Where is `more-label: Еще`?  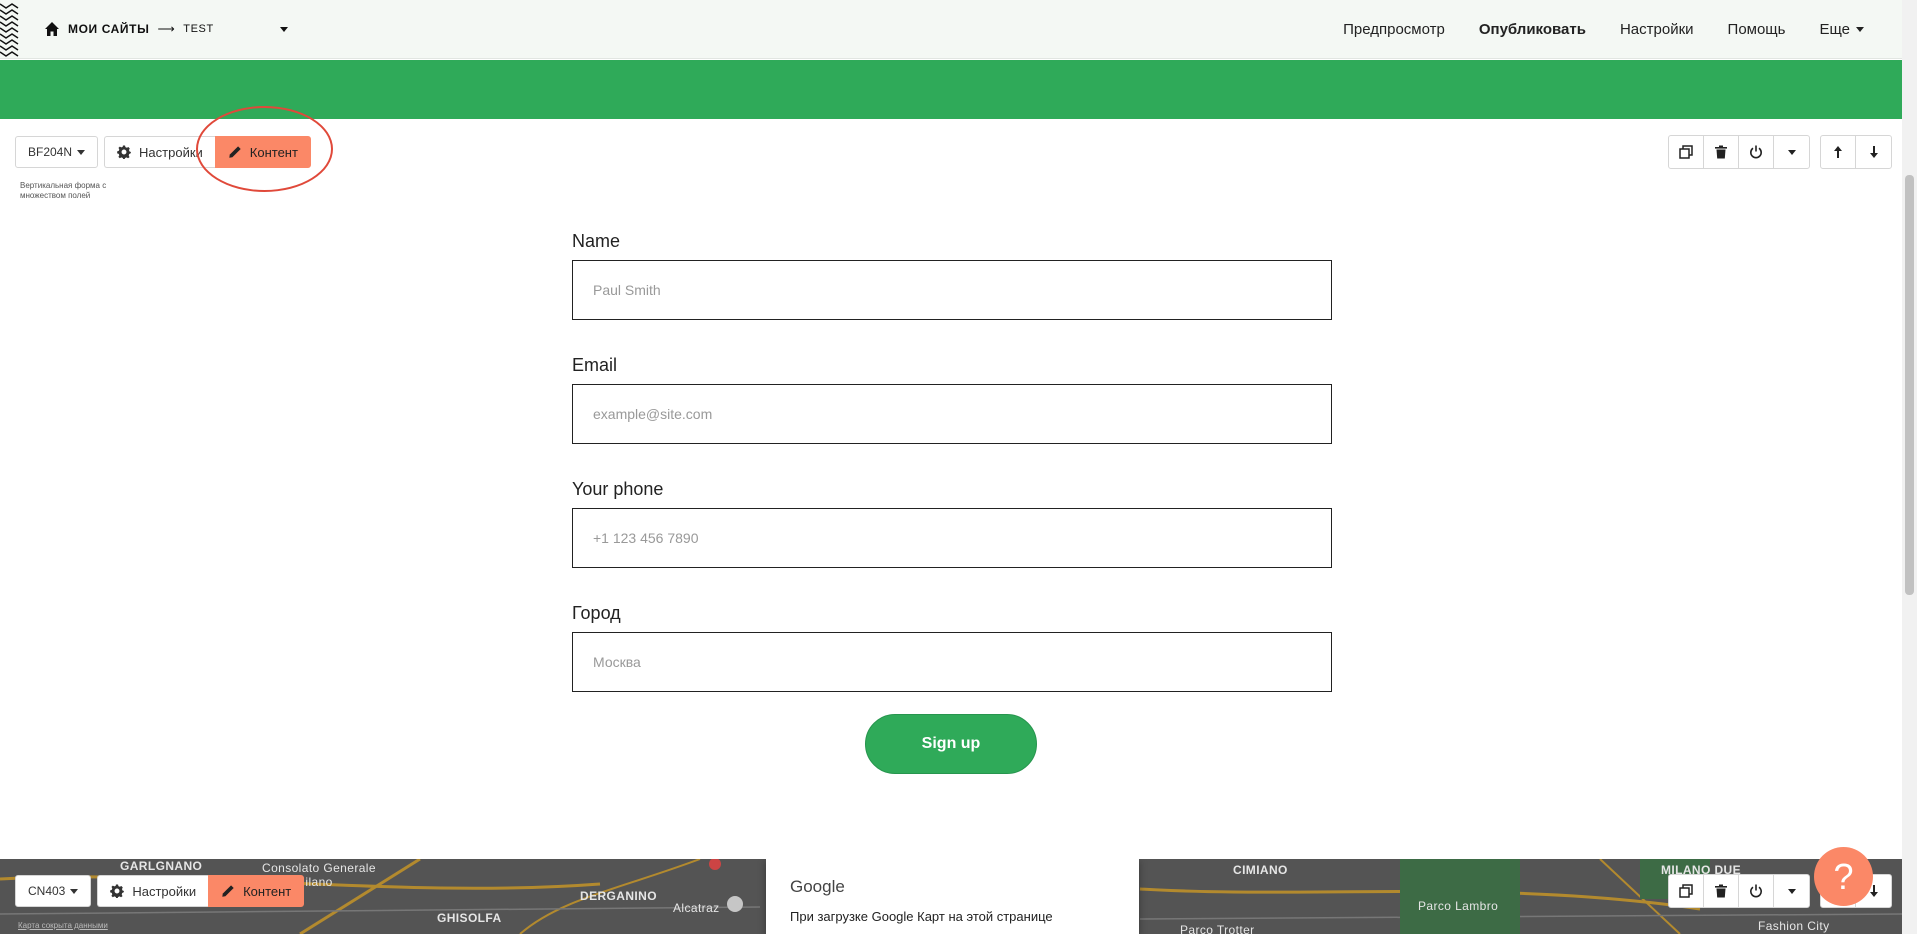 more-label: Еще is located at coordinates (1834, 29).